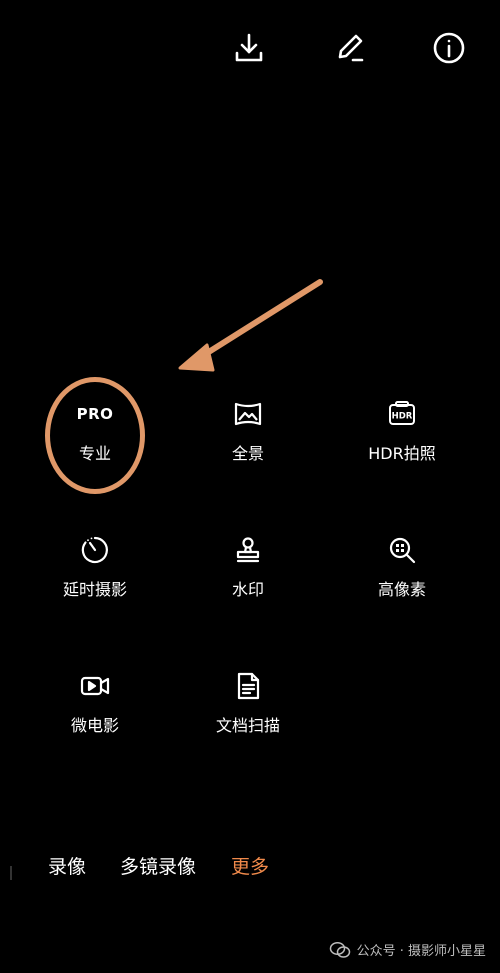  I want to click on info-icon, so click(449, 48).